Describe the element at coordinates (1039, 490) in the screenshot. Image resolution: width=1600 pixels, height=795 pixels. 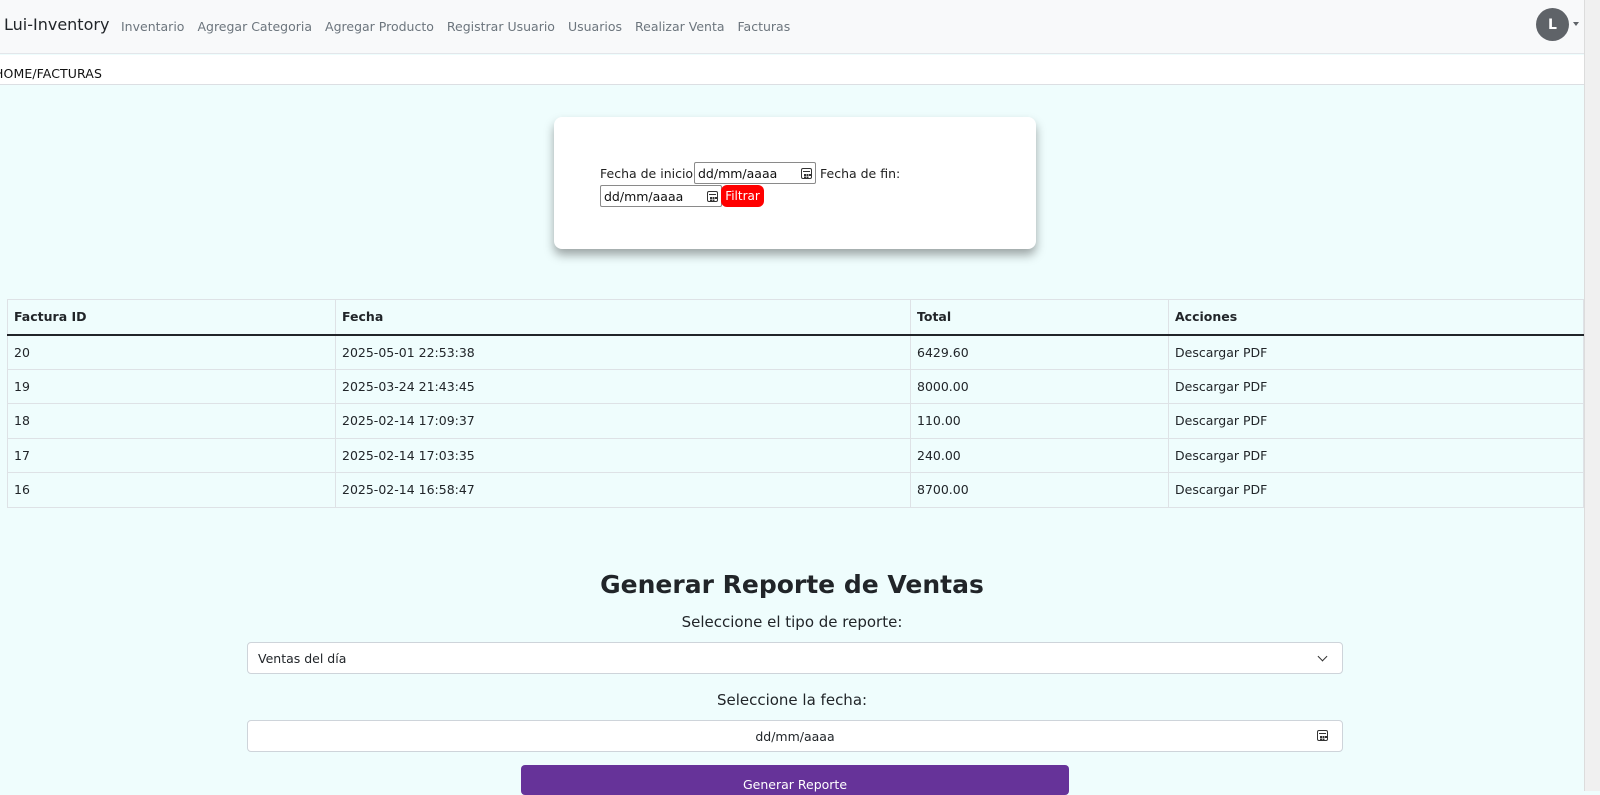
I see `cell-total: 8700.00` at that location.